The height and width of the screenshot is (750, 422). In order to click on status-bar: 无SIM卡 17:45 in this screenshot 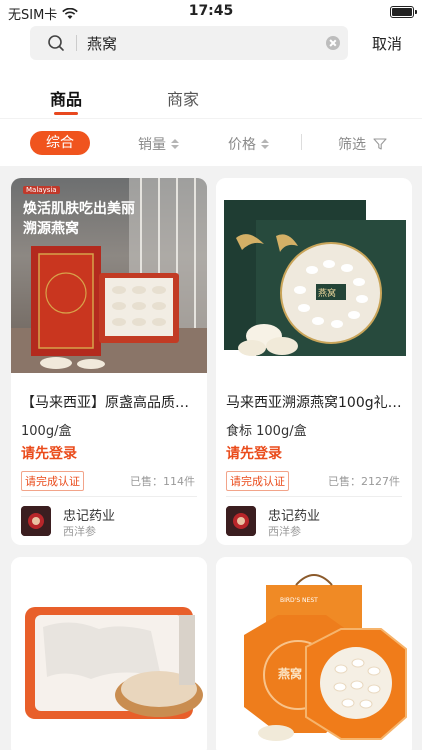, I will do `click(211, 12)`.